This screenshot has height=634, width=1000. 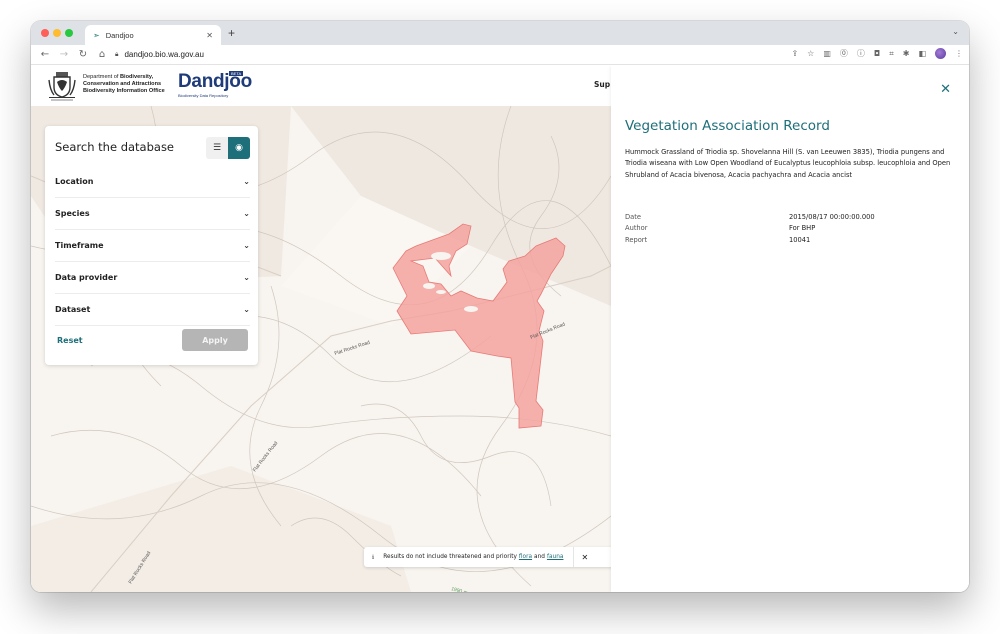 What do you see at coordinates (236, 73) in the screenshot?
I see `beta-badge: BETA` at bounding box center [236, 73].